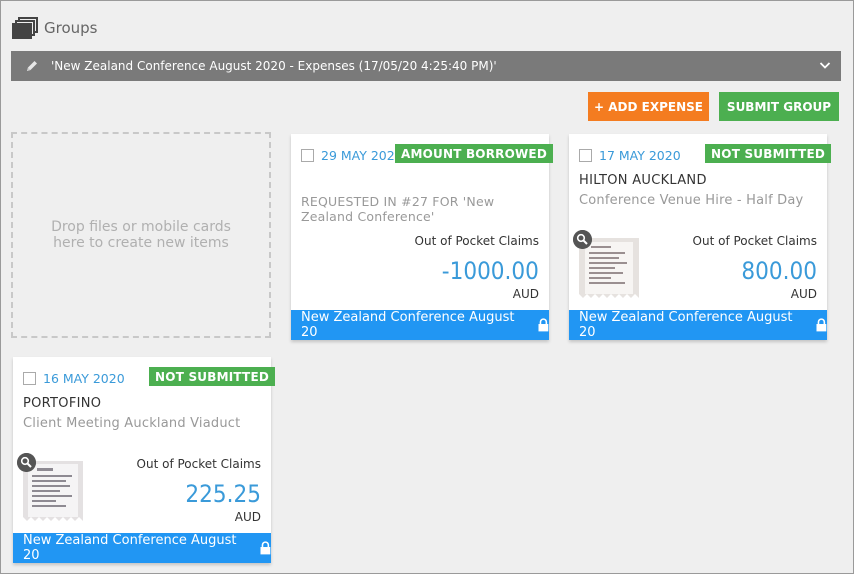 This screenshot has height=574, width=854. Describe the element at coordinates (779, 106) in the screenshot. I see `submit-group-button: SUBMIT GROUP` at that location.